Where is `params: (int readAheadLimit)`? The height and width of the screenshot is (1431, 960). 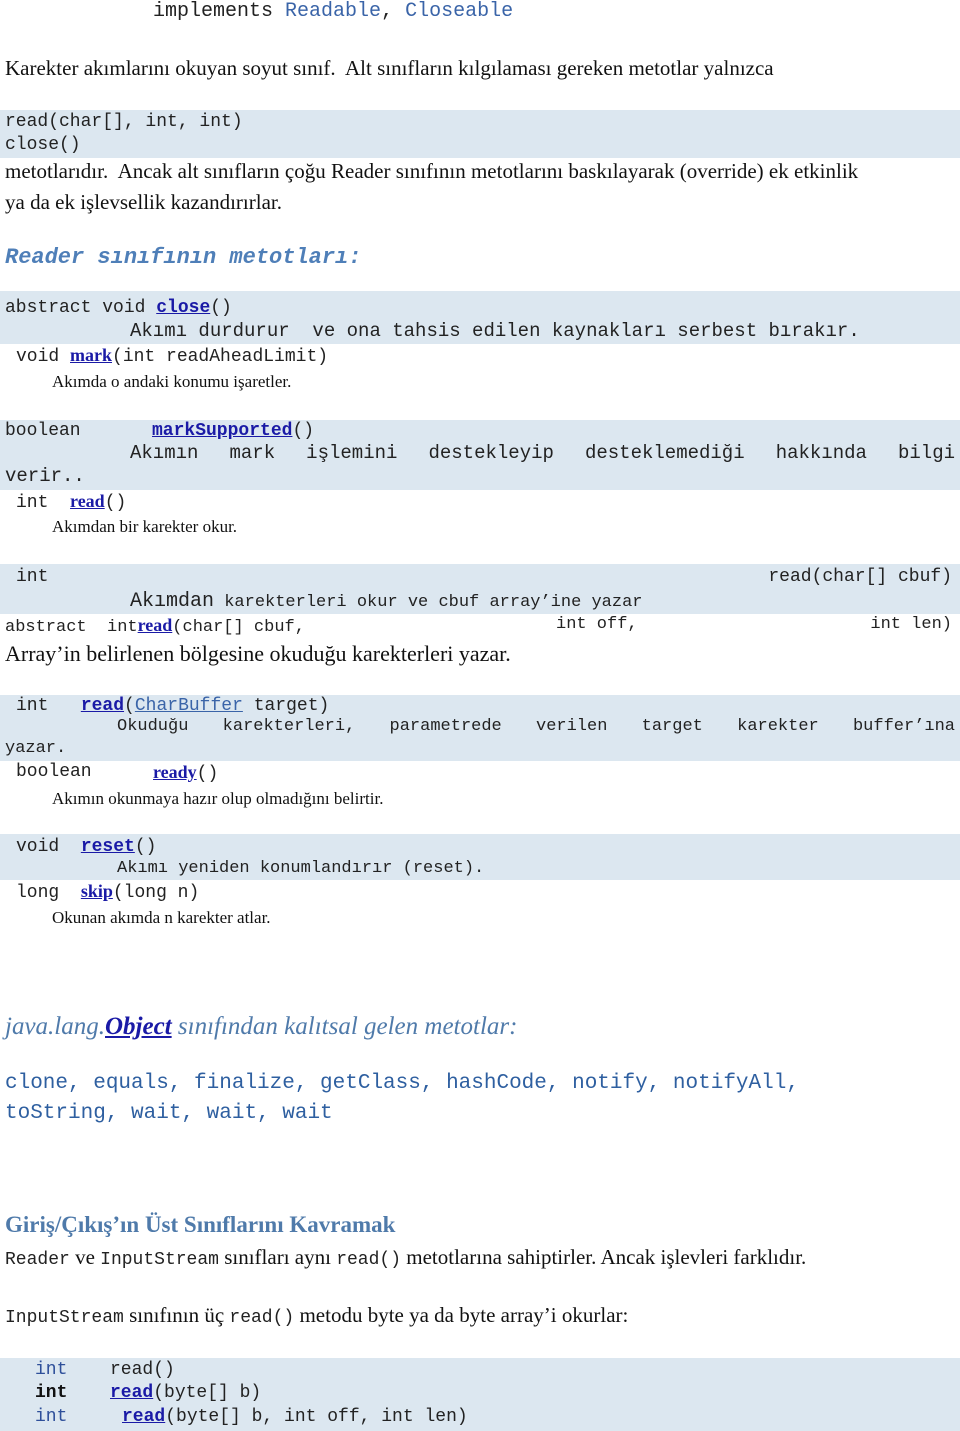 params: (int readAheadLimit) is located at coordinates (220, 357).